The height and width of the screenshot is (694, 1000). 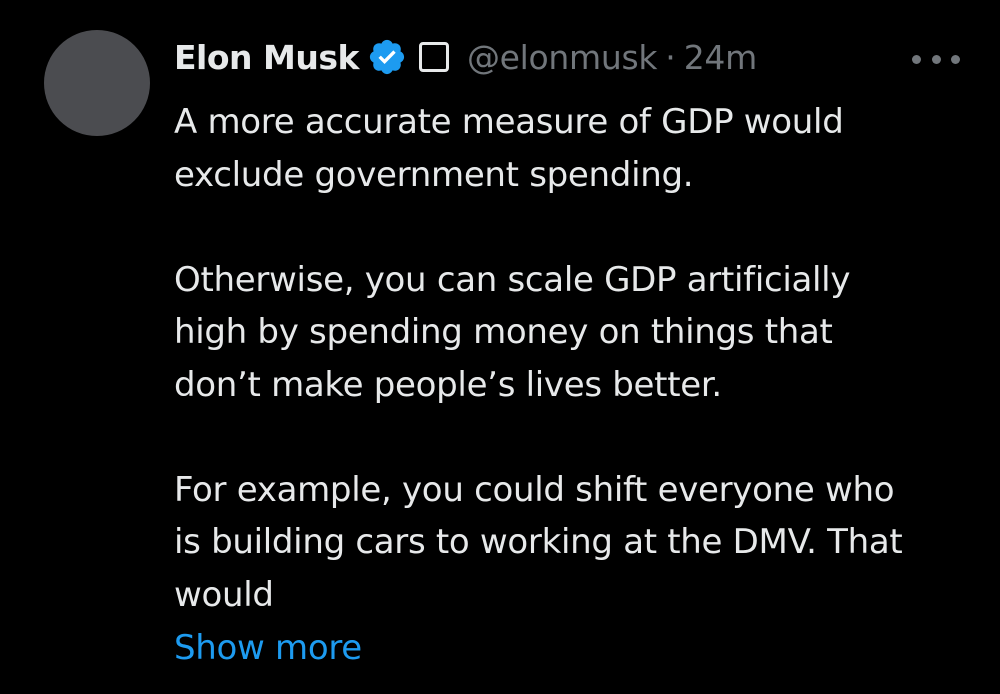 What do you see at coordinates (465, 57) in the screenshot?
I see `tweet-header: Elon Musk @elonmusk · 24m` at bounding box center [465, 57].